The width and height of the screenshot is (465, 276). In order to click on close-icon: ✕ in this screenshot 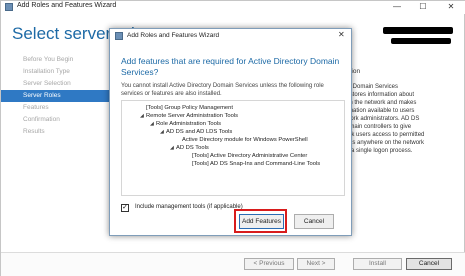, I will do `click(451, 7)`.